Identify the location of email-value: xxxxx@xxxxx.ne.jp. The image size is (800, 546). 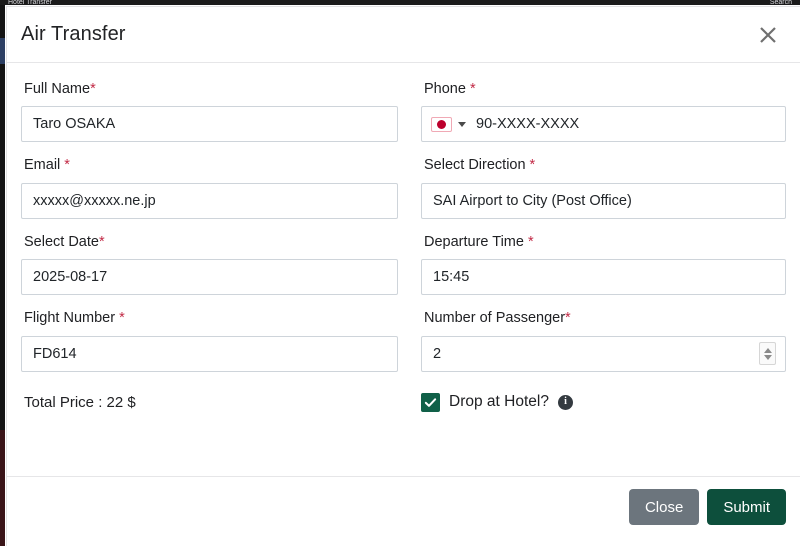
(94, 200).